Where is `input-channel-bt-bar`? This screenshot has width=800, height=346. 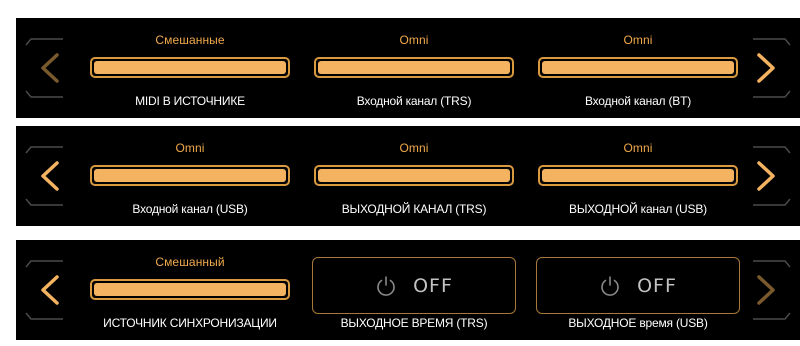 input-channel-bt-bar is located at coordinates (638, 67).